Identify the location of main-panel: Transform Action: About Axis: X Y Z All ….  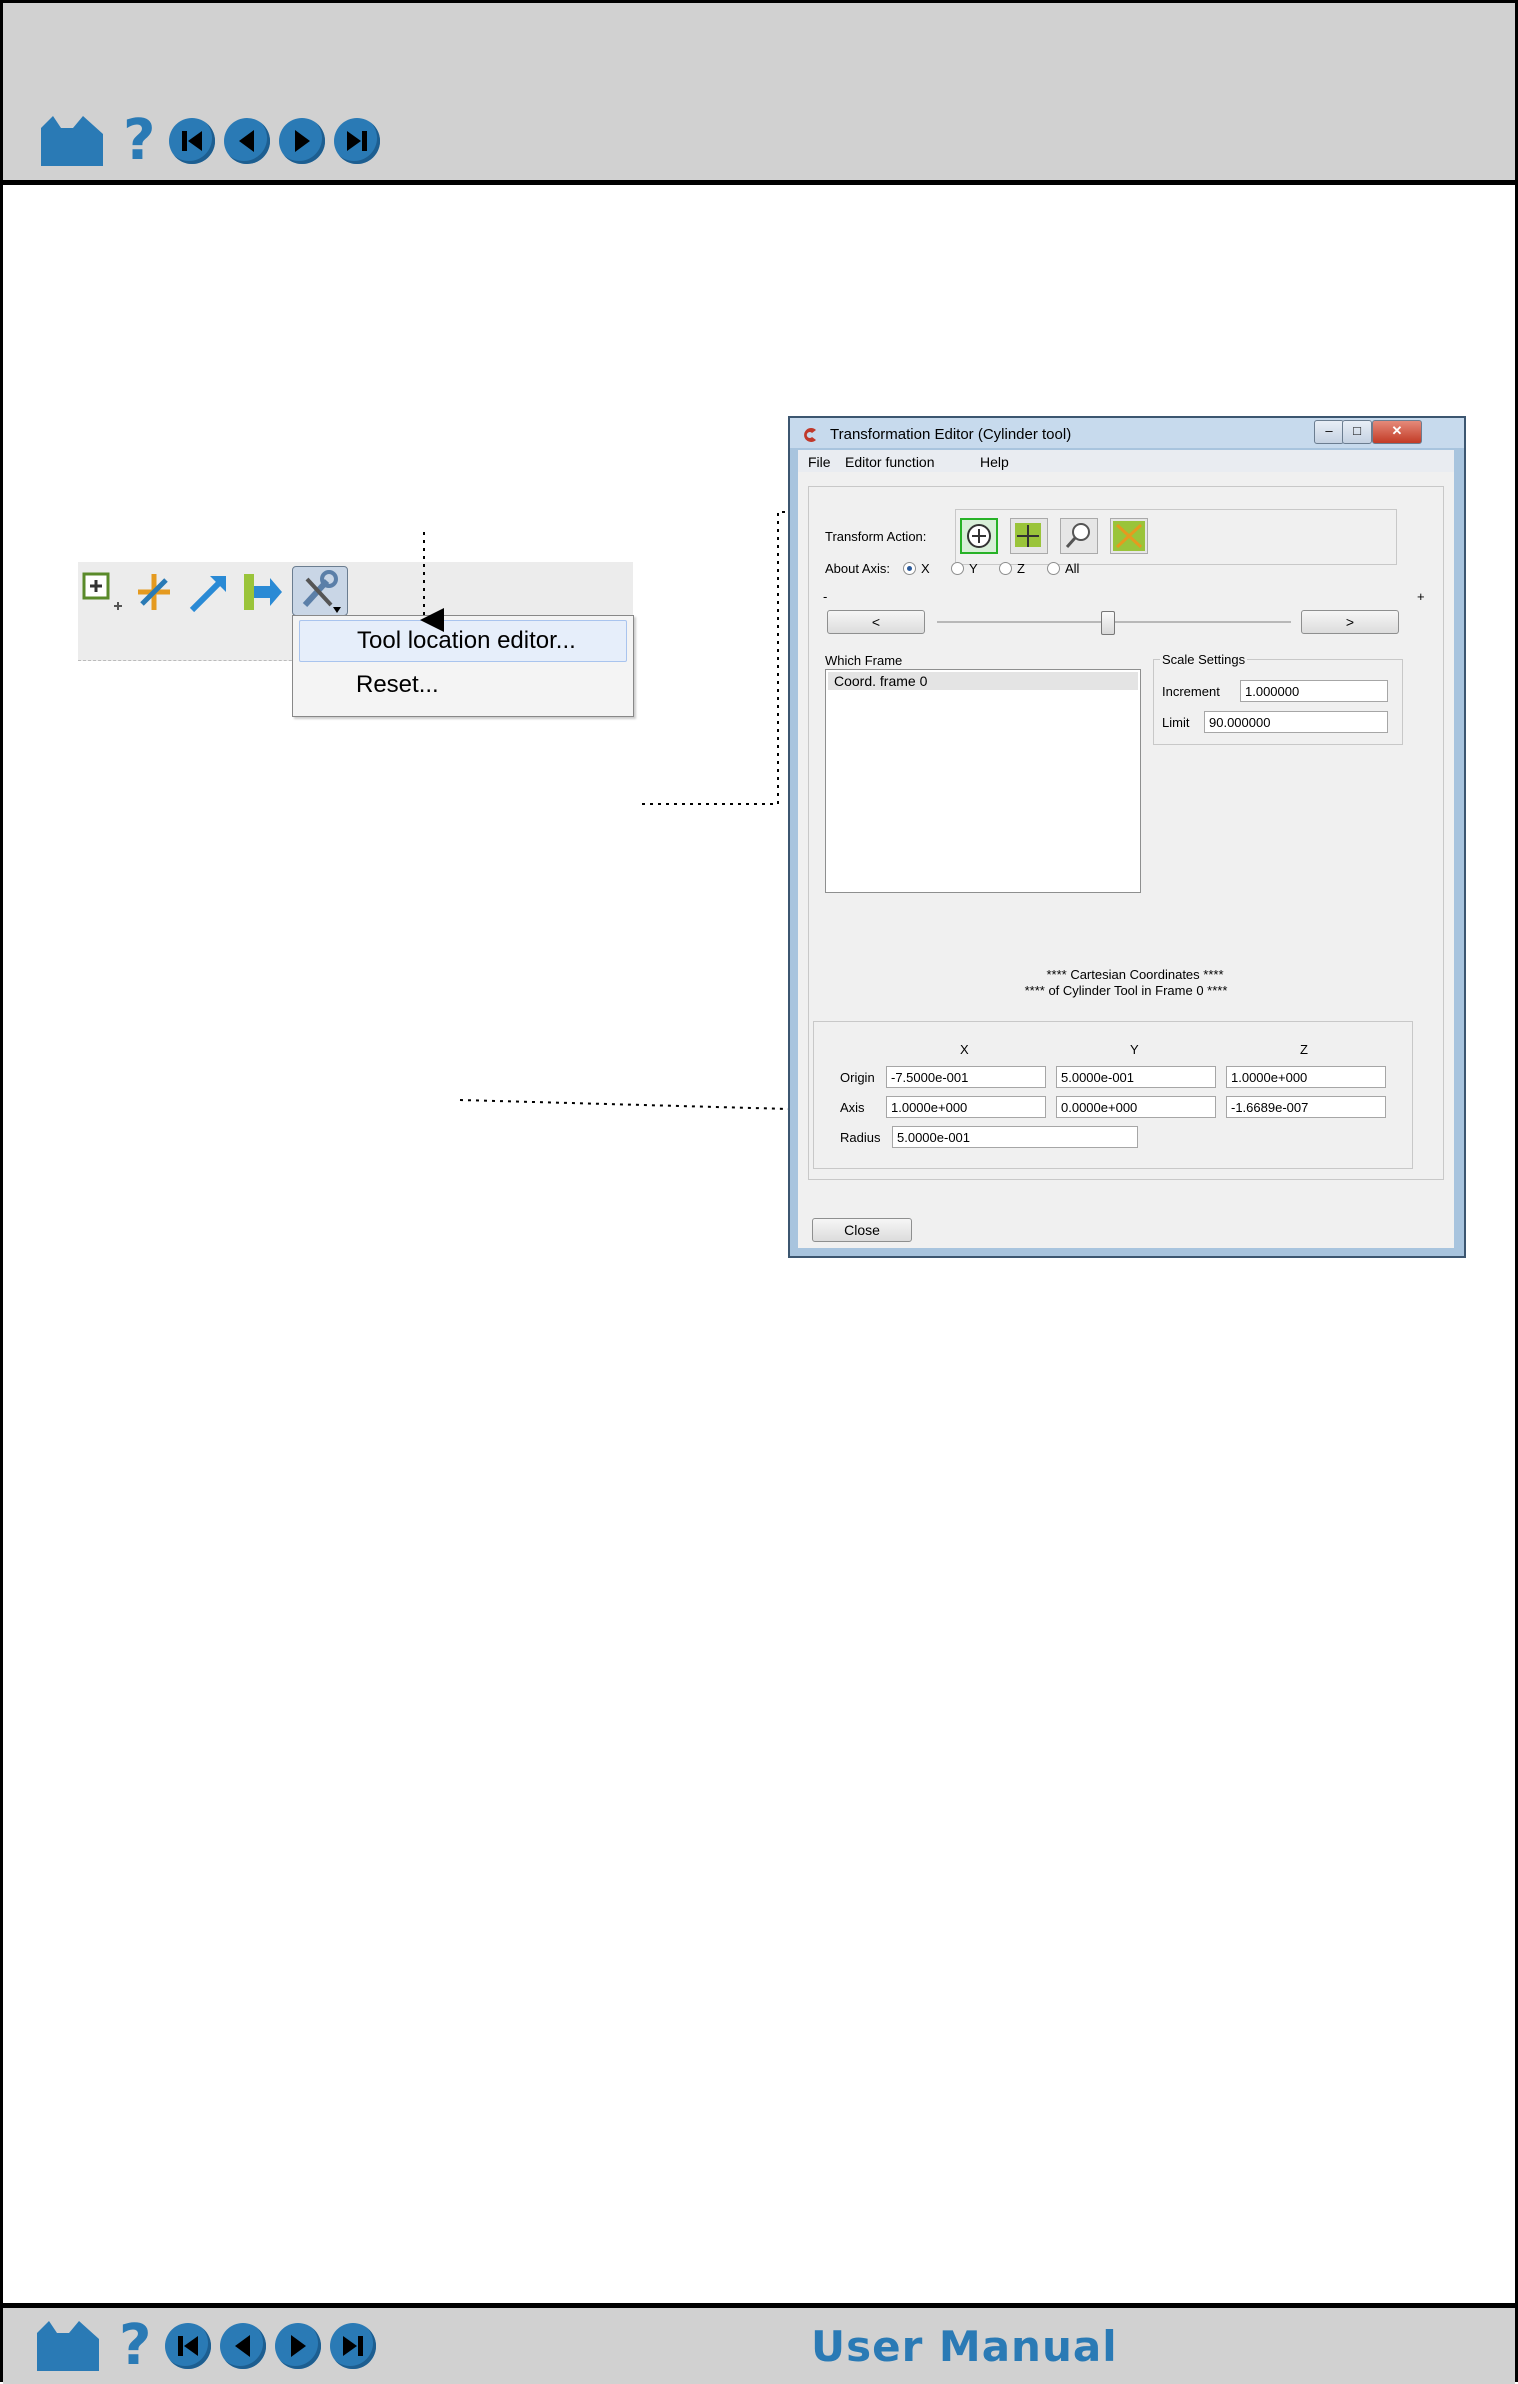
(1126, 833).